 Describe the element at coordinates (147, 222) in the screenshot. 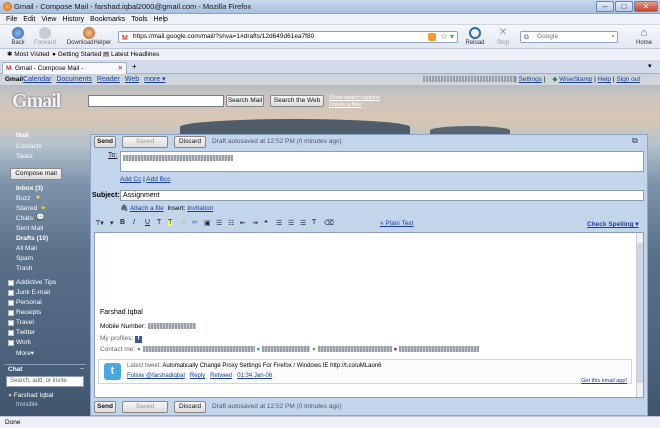

I see `underline-icon: U` at that location.